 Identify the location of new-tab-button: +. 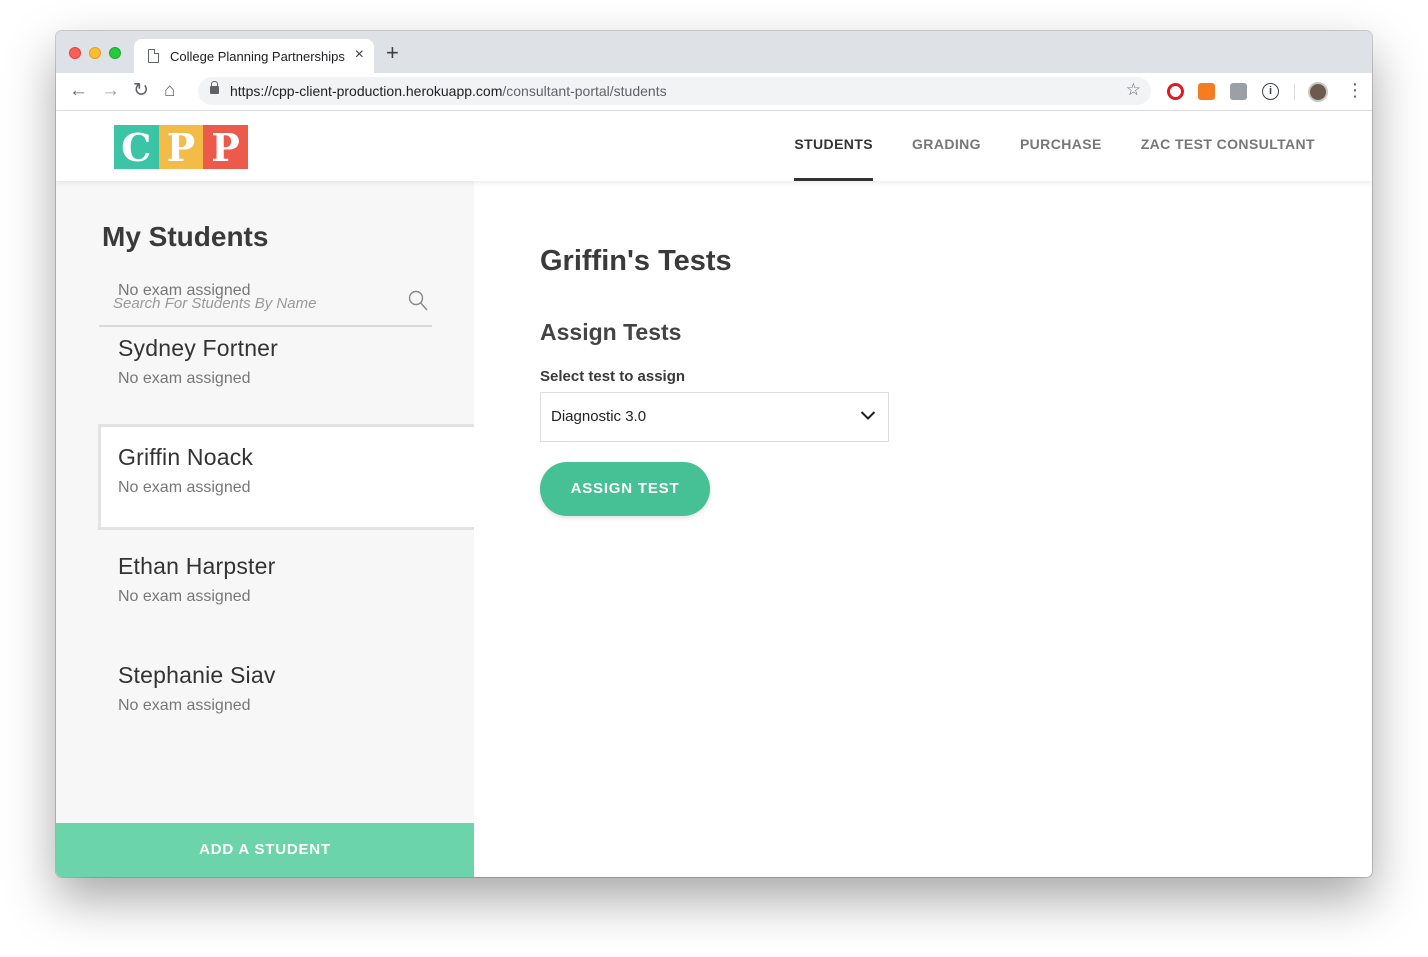
(392, 53).